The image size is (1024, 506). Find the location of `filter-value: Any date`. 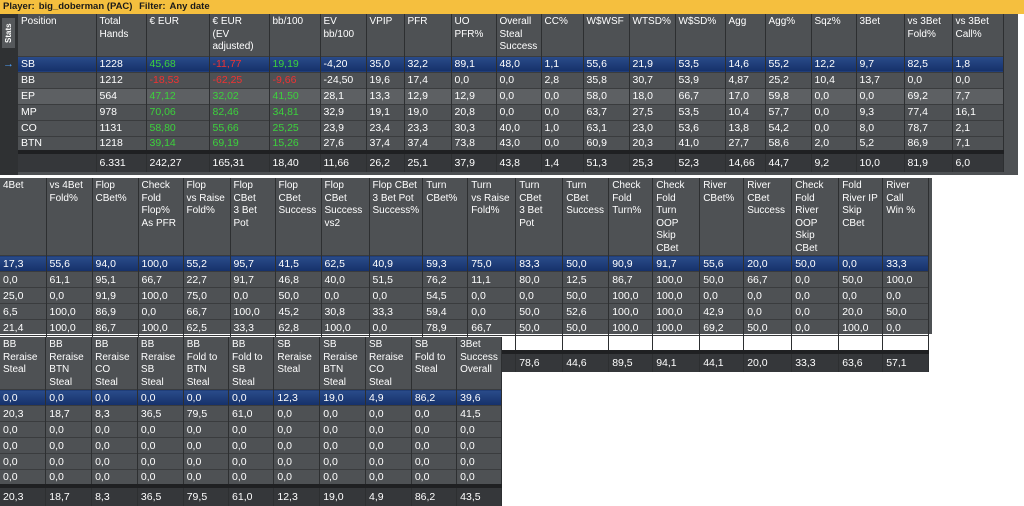

filter-value: Any date is located at coordinates (190, 6).